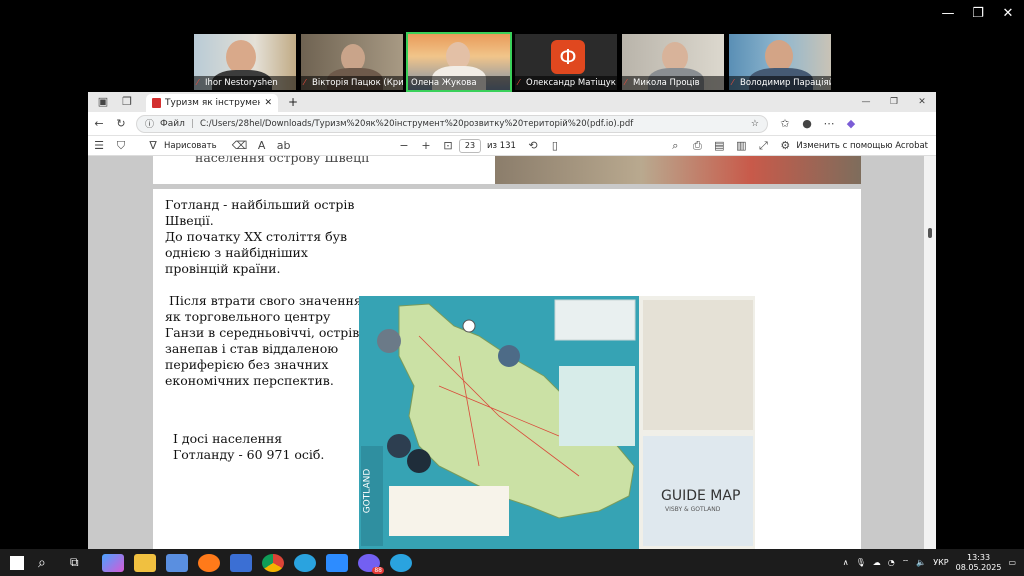 This screenshot has width=1024, height=576. What do you see at coordinates (337, 562) in the screenshot?
I see `zoom-icon` at bounding box center [337, 562].